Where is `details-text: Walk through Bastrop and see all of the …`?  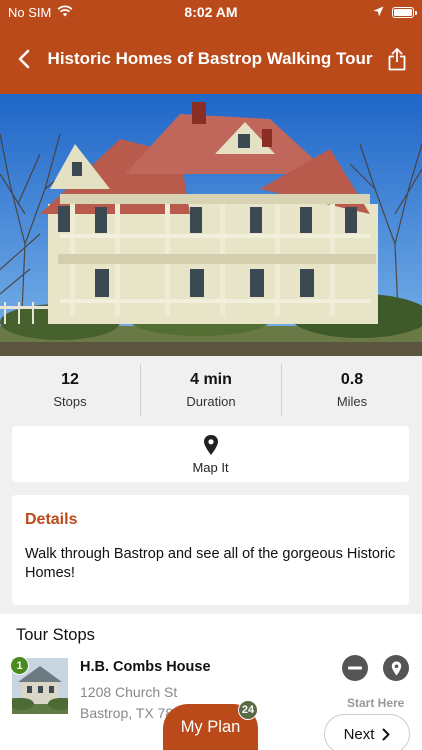
details-text: Walk through Bastrop and see all of the … is located at coordinates (210, 563).